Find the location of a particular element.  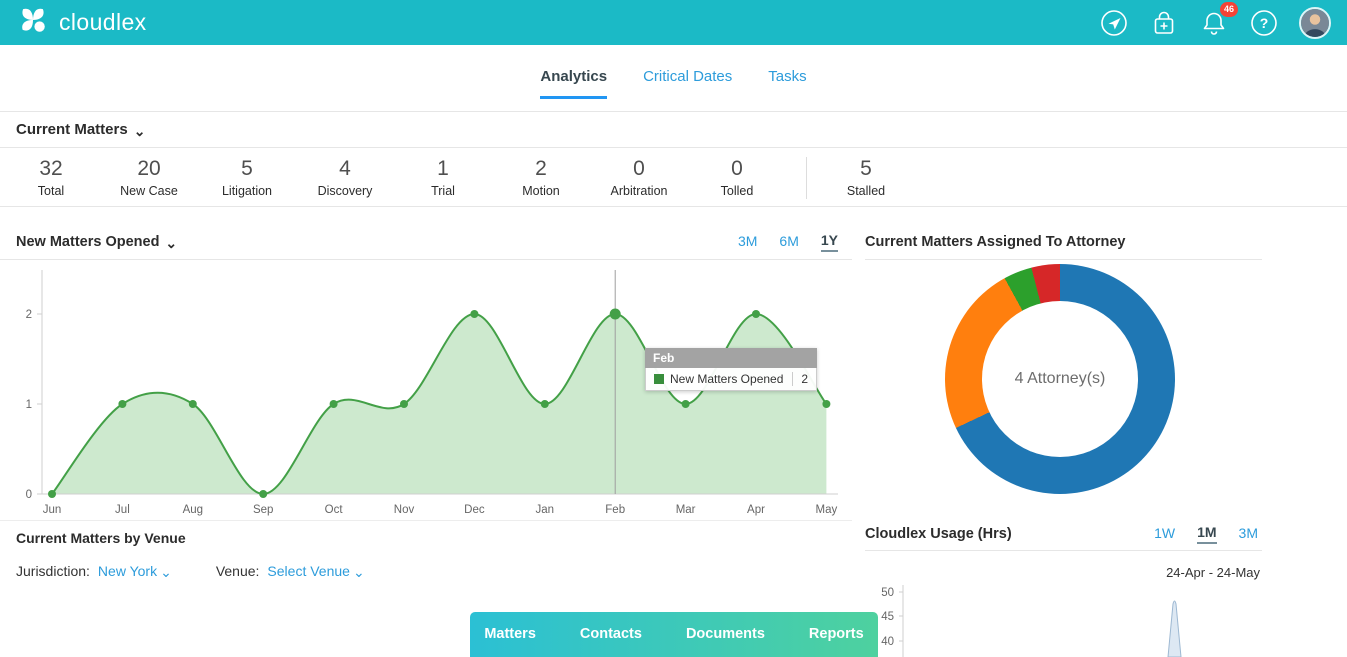

tooltip-title: Feb is located at coordinates (731, 358).